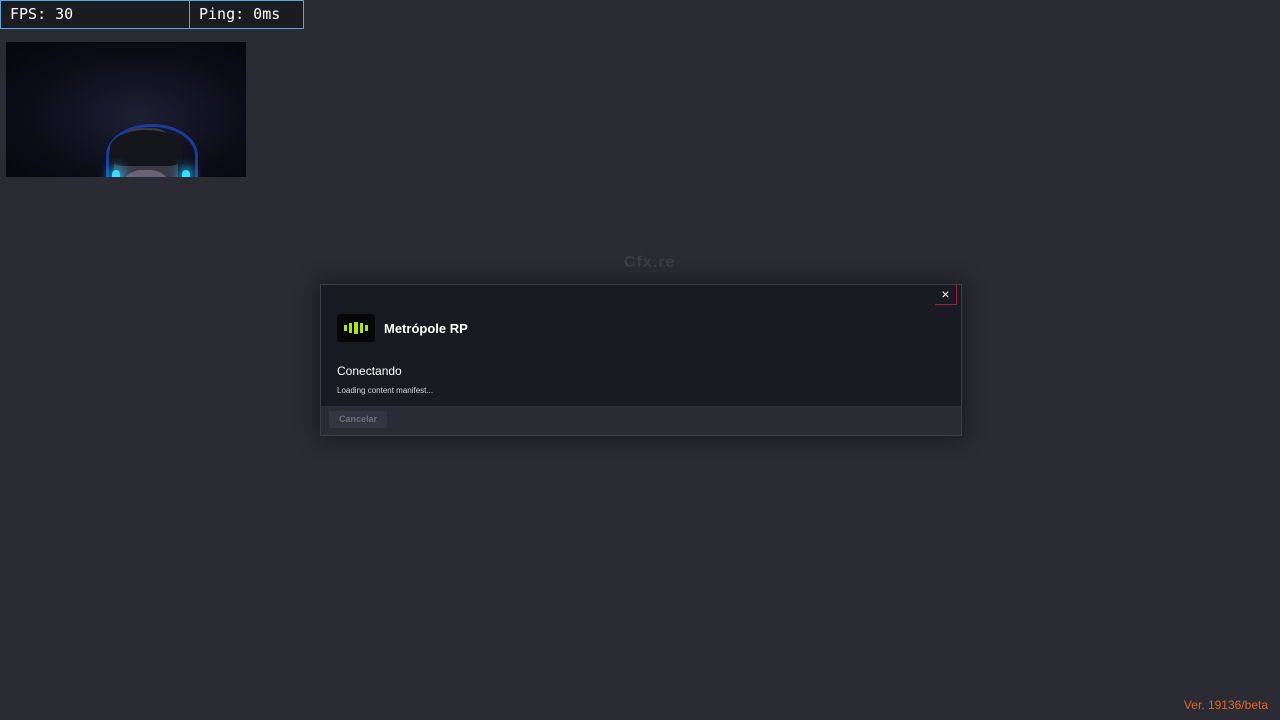 This screenshot has height=720, width=1280. Describe the element at coordinates (946, 295) in the screenshot. I see `close-button: ×` at that location.